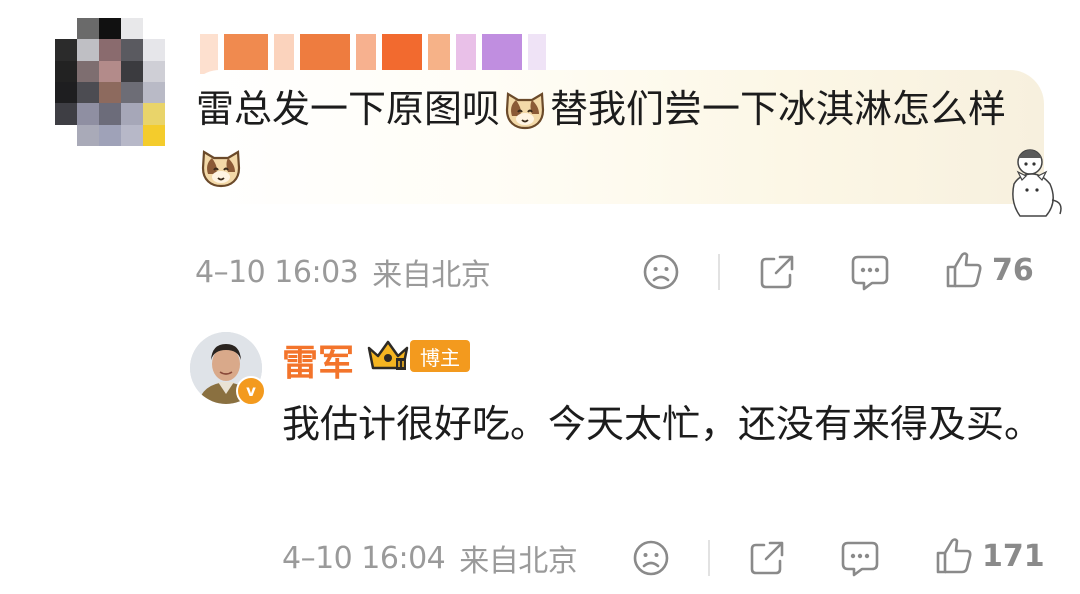  What do you see at coordinates (606, 138) in the screenshot?
I see `comment-text: 雷总发一下原图呗 替我们尝一下冰淇淋怎么样` at bounding box center [606, 138].